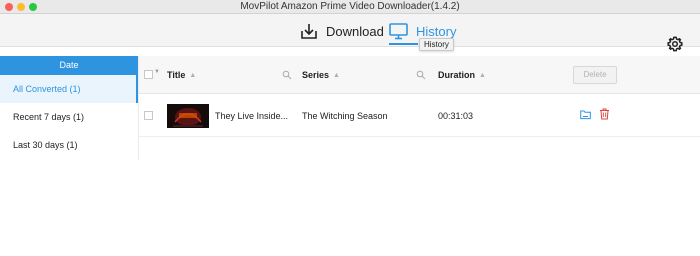  I want to click on tab-download: Download, so click(342, 31).